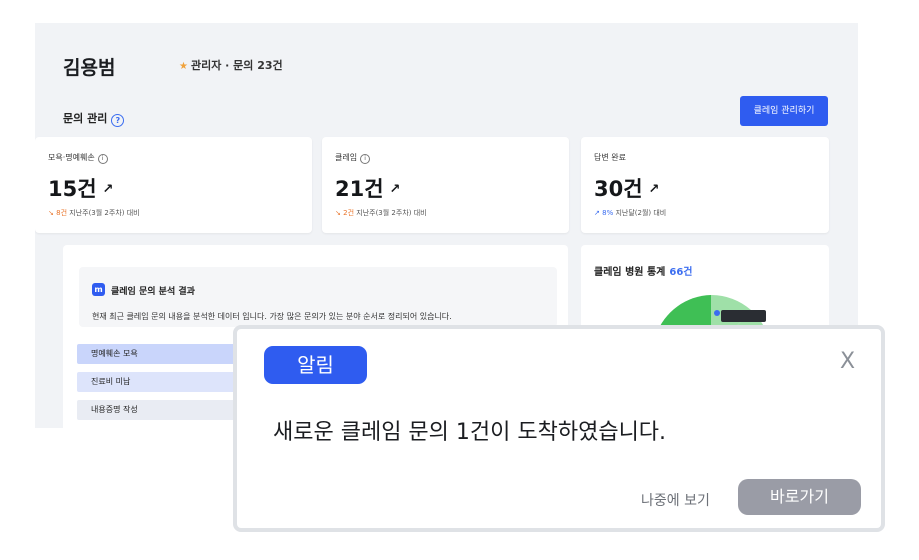 The height and width of the screenshot is (560, 919). I want to click on stat-card-value: 30건 ↗, so click(626, 188).